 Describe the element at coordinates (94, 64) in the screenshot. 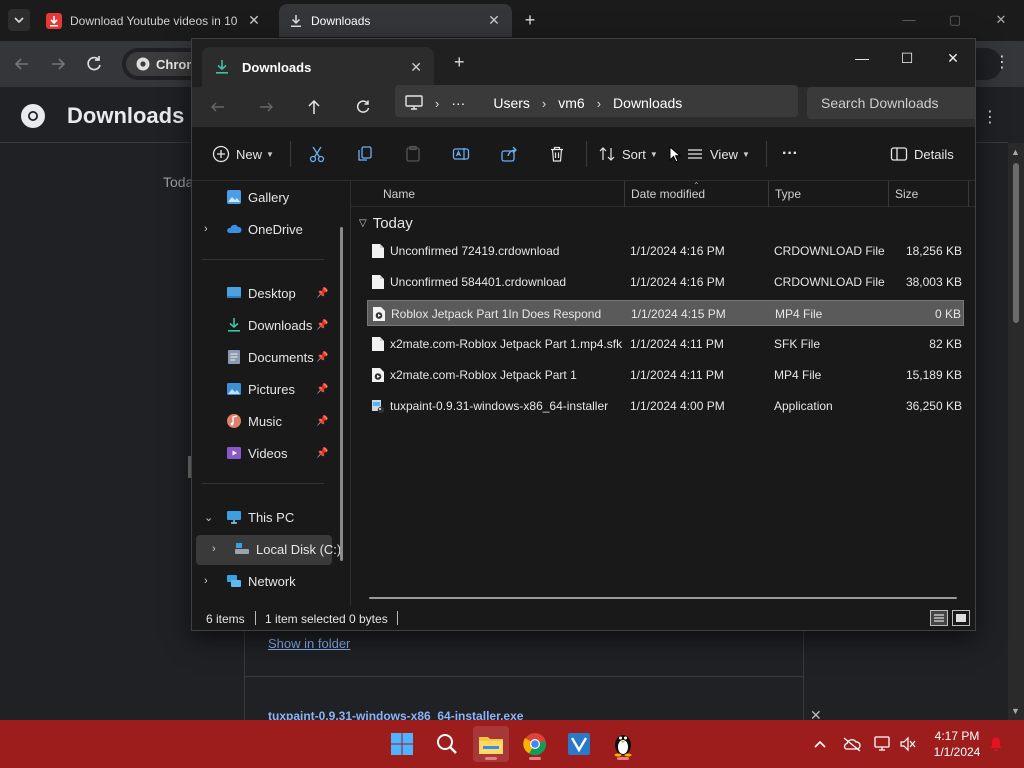

I see `reload-button` at that location.